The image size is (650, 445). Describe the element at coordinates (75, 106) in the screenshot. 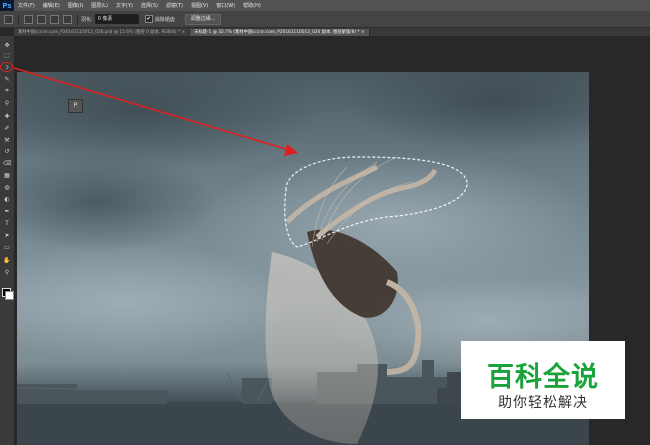

I see `cursor-tooltip: P` at that location.